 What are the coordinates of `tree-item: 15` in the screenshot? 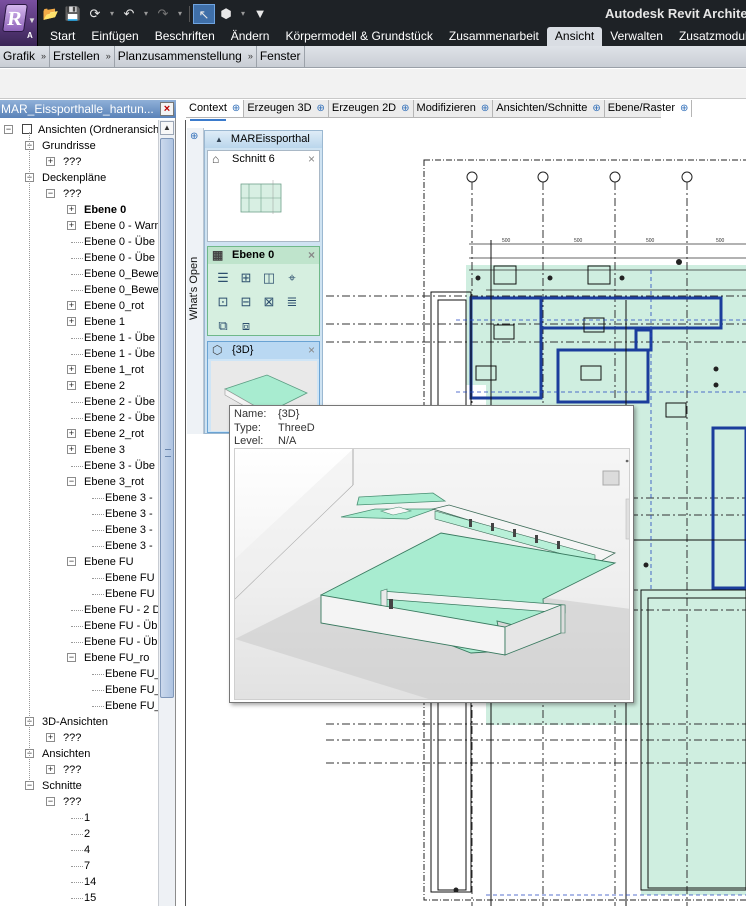 It's located at (90, 898).